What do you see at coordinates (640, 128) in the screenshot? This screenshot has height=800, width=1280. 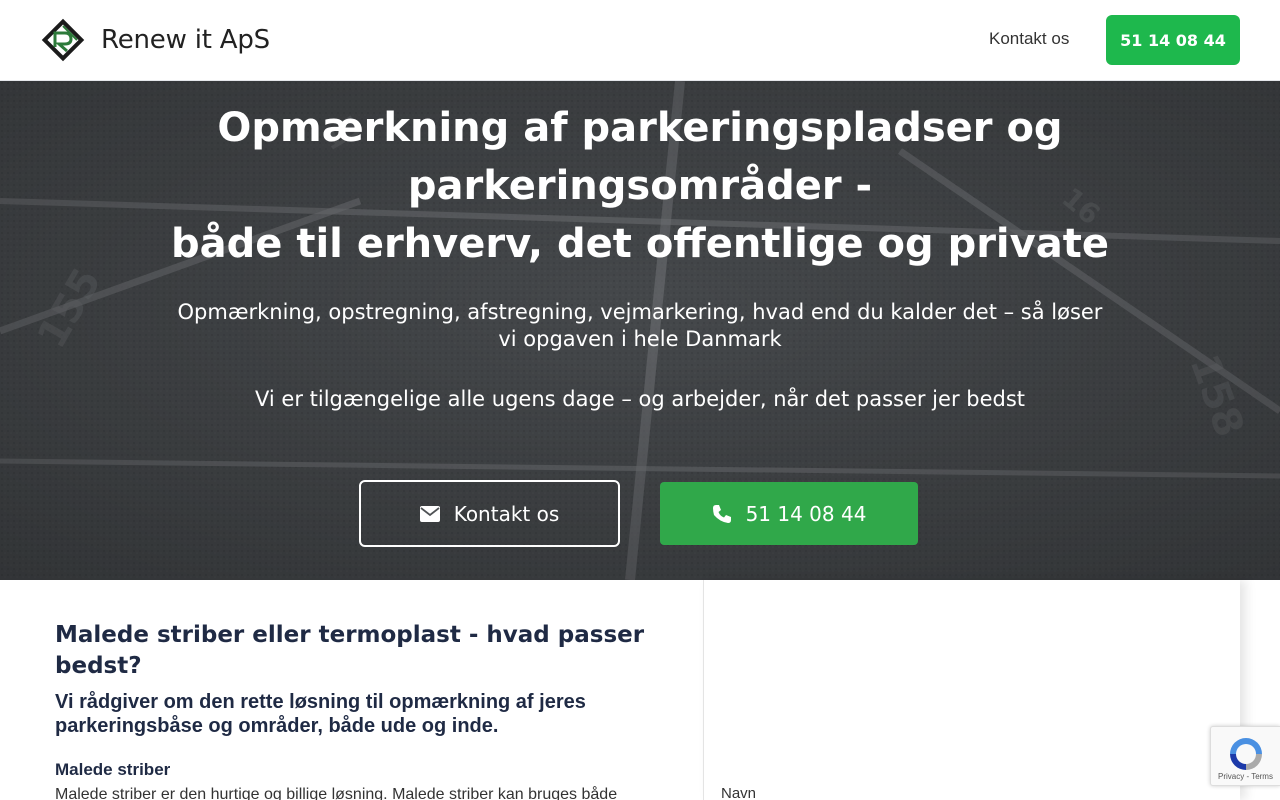 I see `hero-title-line-1: Opmærkning af parkeringspladser og` at bounding box center [640, 128].